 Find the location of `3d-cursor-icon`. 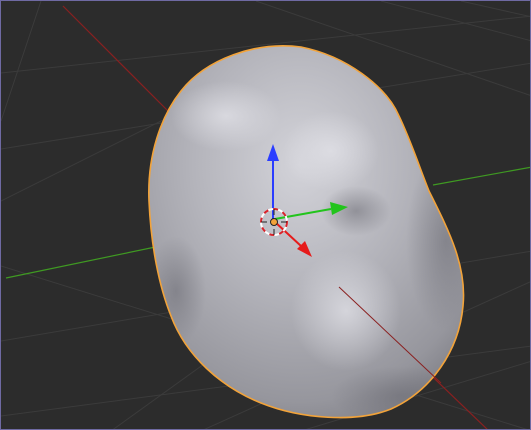

3d-cursor-icon is located at coordinates (274, 222).